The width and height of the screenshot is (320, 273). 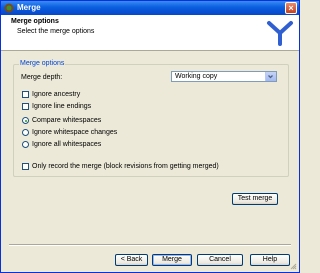 I want to click on cancel-button: Cancel, so click(x=220, y=260).